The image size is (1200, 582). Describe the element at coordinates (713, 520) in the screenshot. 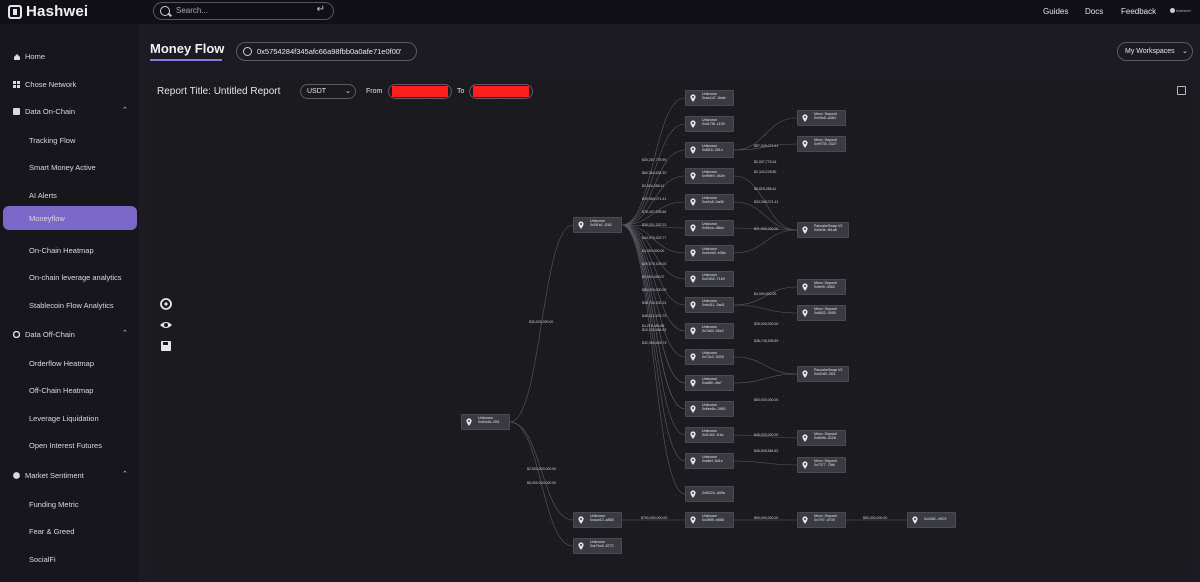

I see `node-address-label: 0x3f6f9..e868` at that location.